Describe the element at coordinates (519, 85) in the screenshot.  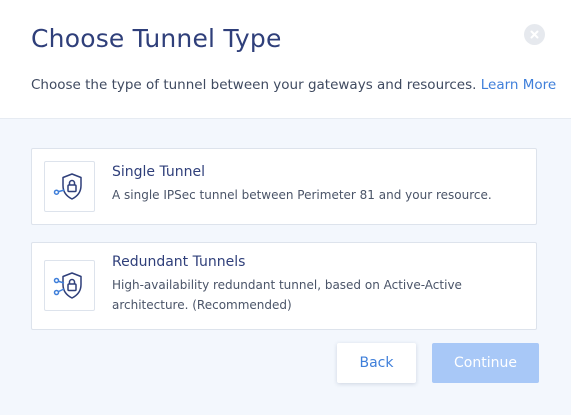
I see `learn-more-link: Learn More` at that location.